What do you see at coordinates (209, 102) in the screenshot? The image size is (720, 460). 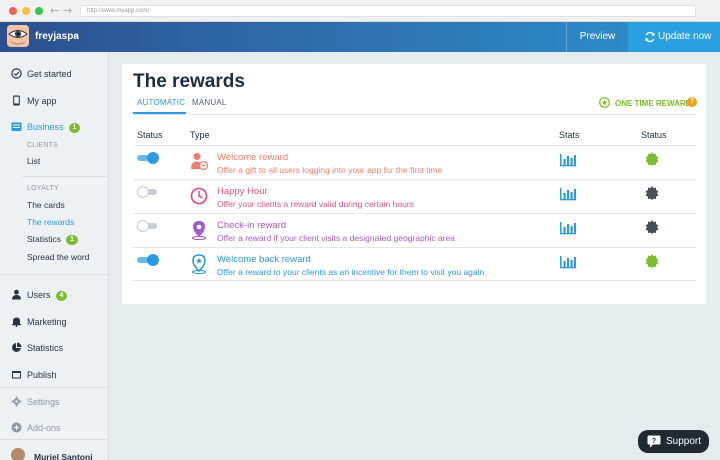 I see `tab-manual: MANUAL` at bounding box center [209, 102].